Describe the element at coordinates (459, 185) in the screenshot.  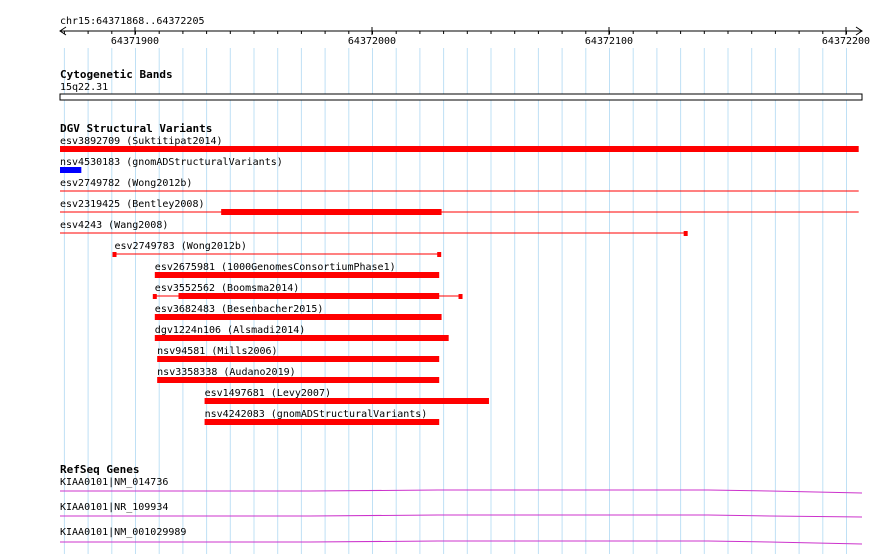
I see `dgv-item: esv2749782 (Wong2012b)` at that location.